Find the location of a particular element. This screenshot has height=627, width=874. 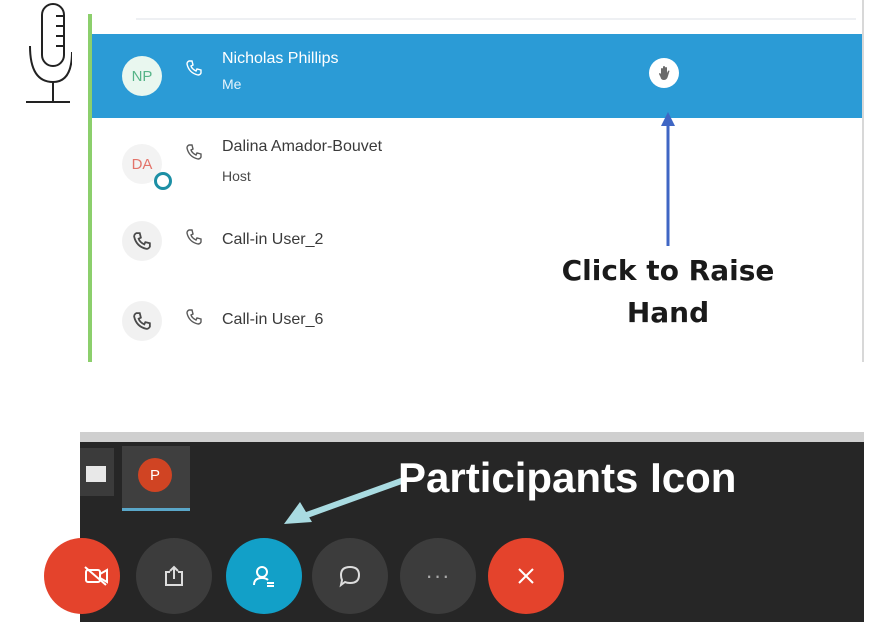

raise-hand-annotation: Click to Raise Hand is located at coordinates (668, 291).